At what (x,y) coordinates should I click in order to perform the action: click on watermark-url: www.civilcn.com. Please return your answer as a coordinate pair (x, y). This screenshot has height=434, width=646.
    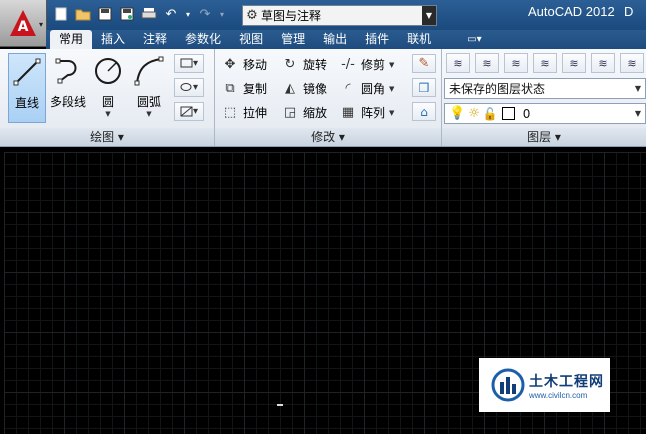
    Looking at the image, I should click on (558, 395).